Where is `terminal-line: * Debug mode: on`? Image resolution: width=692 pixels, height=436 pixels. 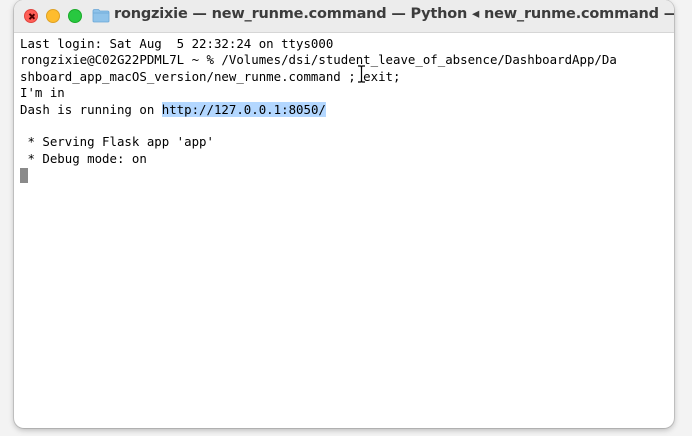 terminal-line: * Debug mode: on is located at coordinates (83, 158).